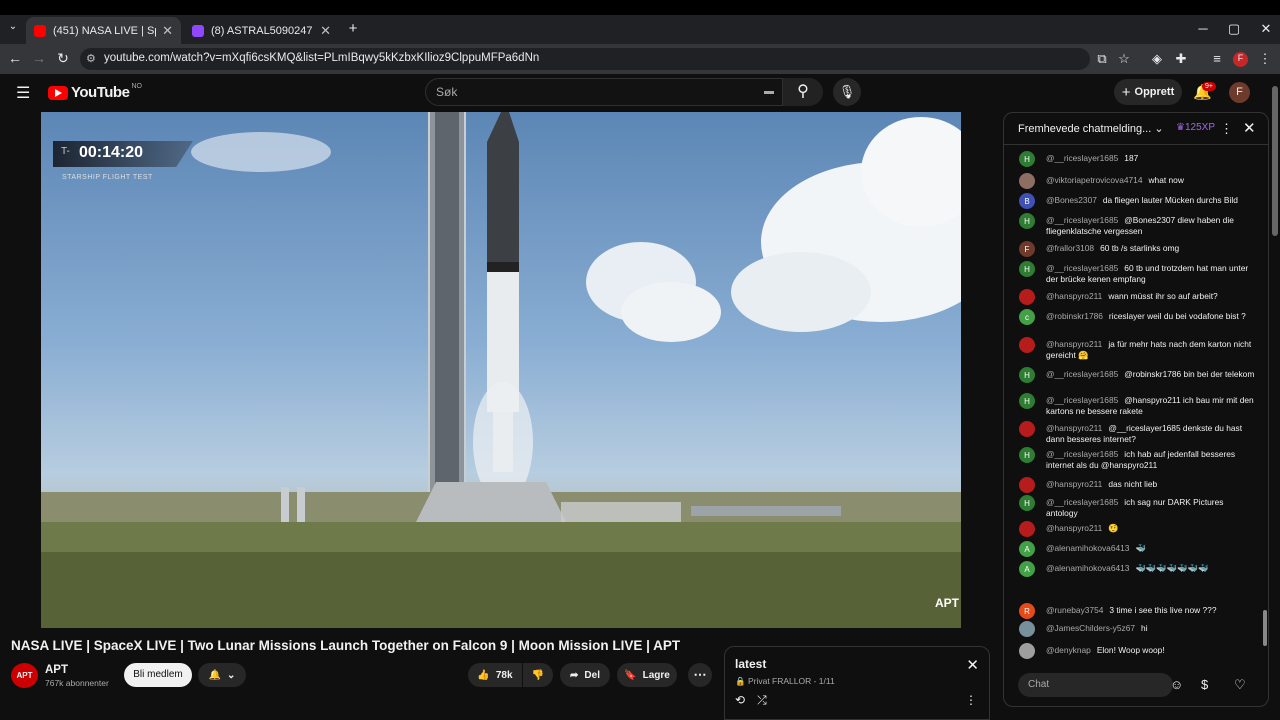  I want to click on notification-toggle-button: 🔔 ⌄, so click(222, 675).